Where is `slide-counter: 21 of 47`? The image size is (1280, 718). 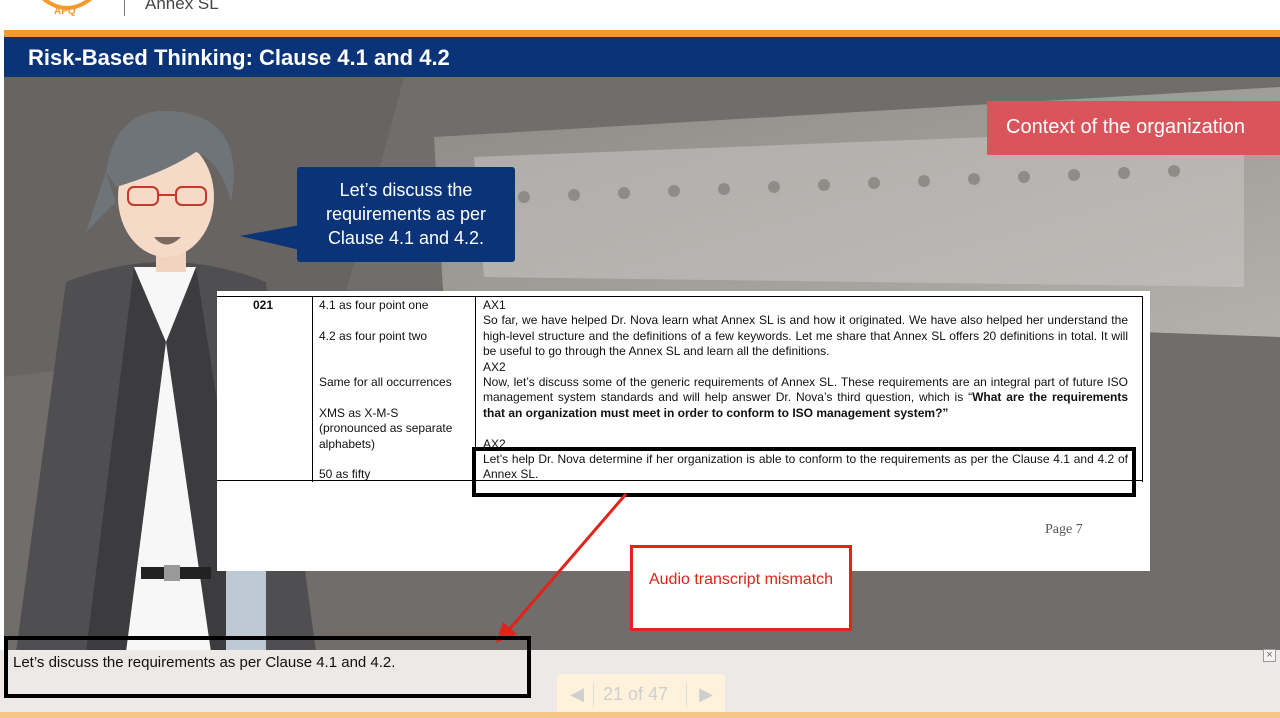 slide-counter: 21 of 47 is located at coordinates (636, 694).